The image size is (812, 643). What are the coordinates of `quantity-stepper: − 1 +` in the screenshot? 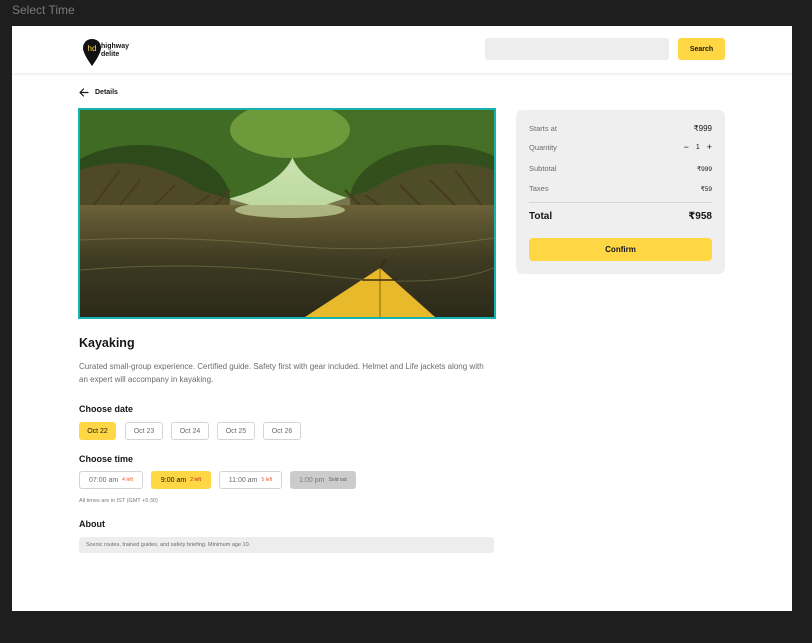 It's located at (698, 147).